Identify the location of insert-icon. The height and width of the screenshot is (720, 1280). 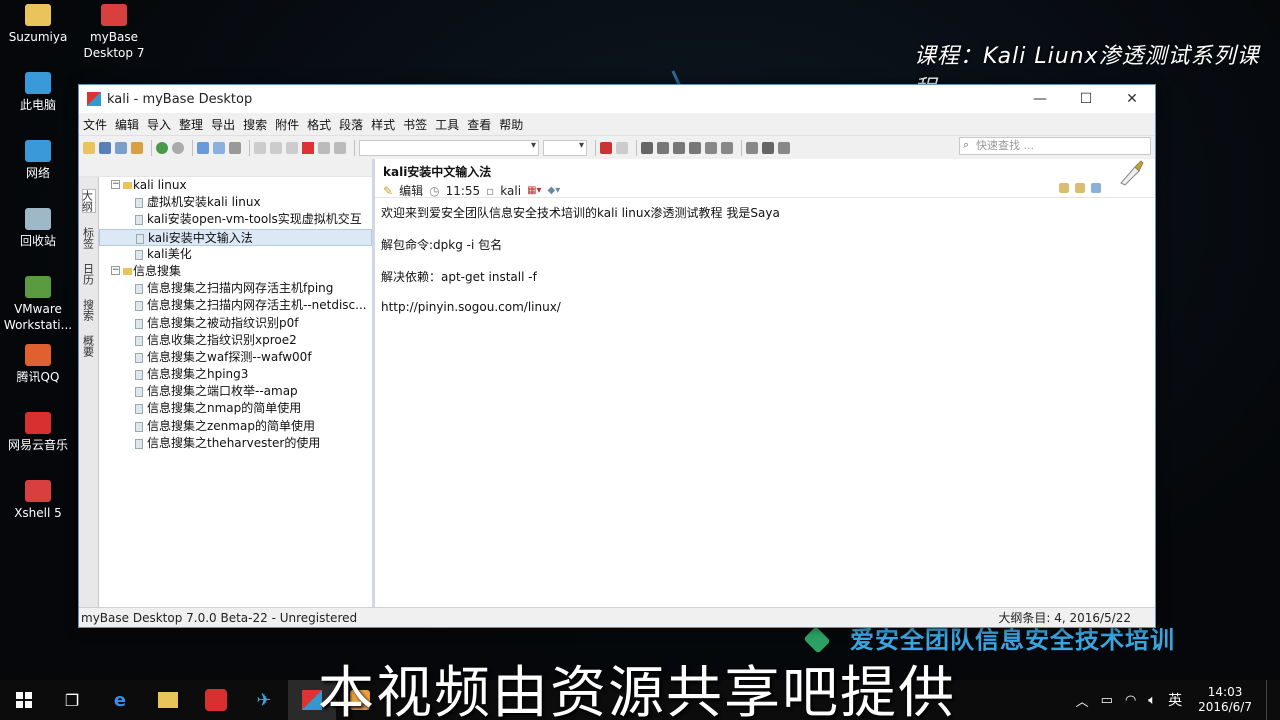
(784, 147).